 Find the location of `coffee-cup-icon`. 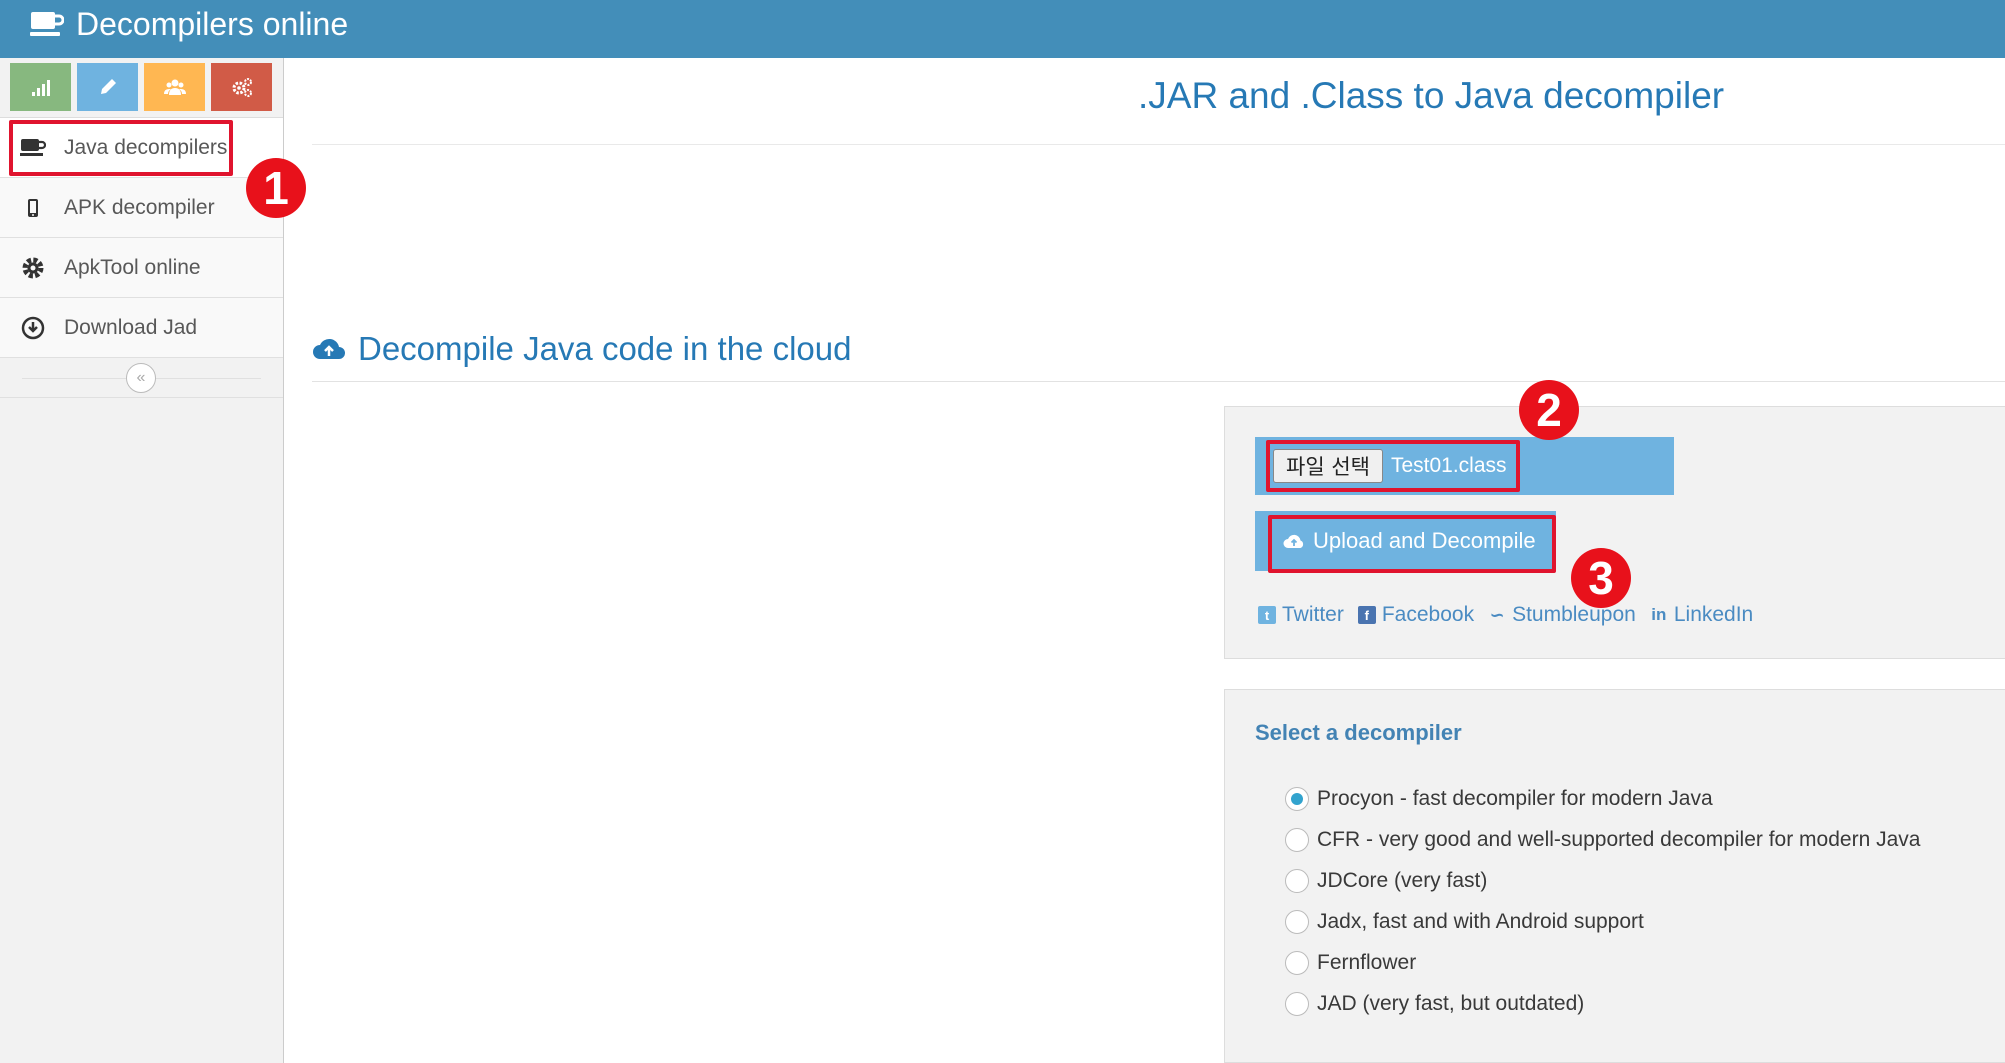

coffee-cup-icon is located at coordinates (47, 24).